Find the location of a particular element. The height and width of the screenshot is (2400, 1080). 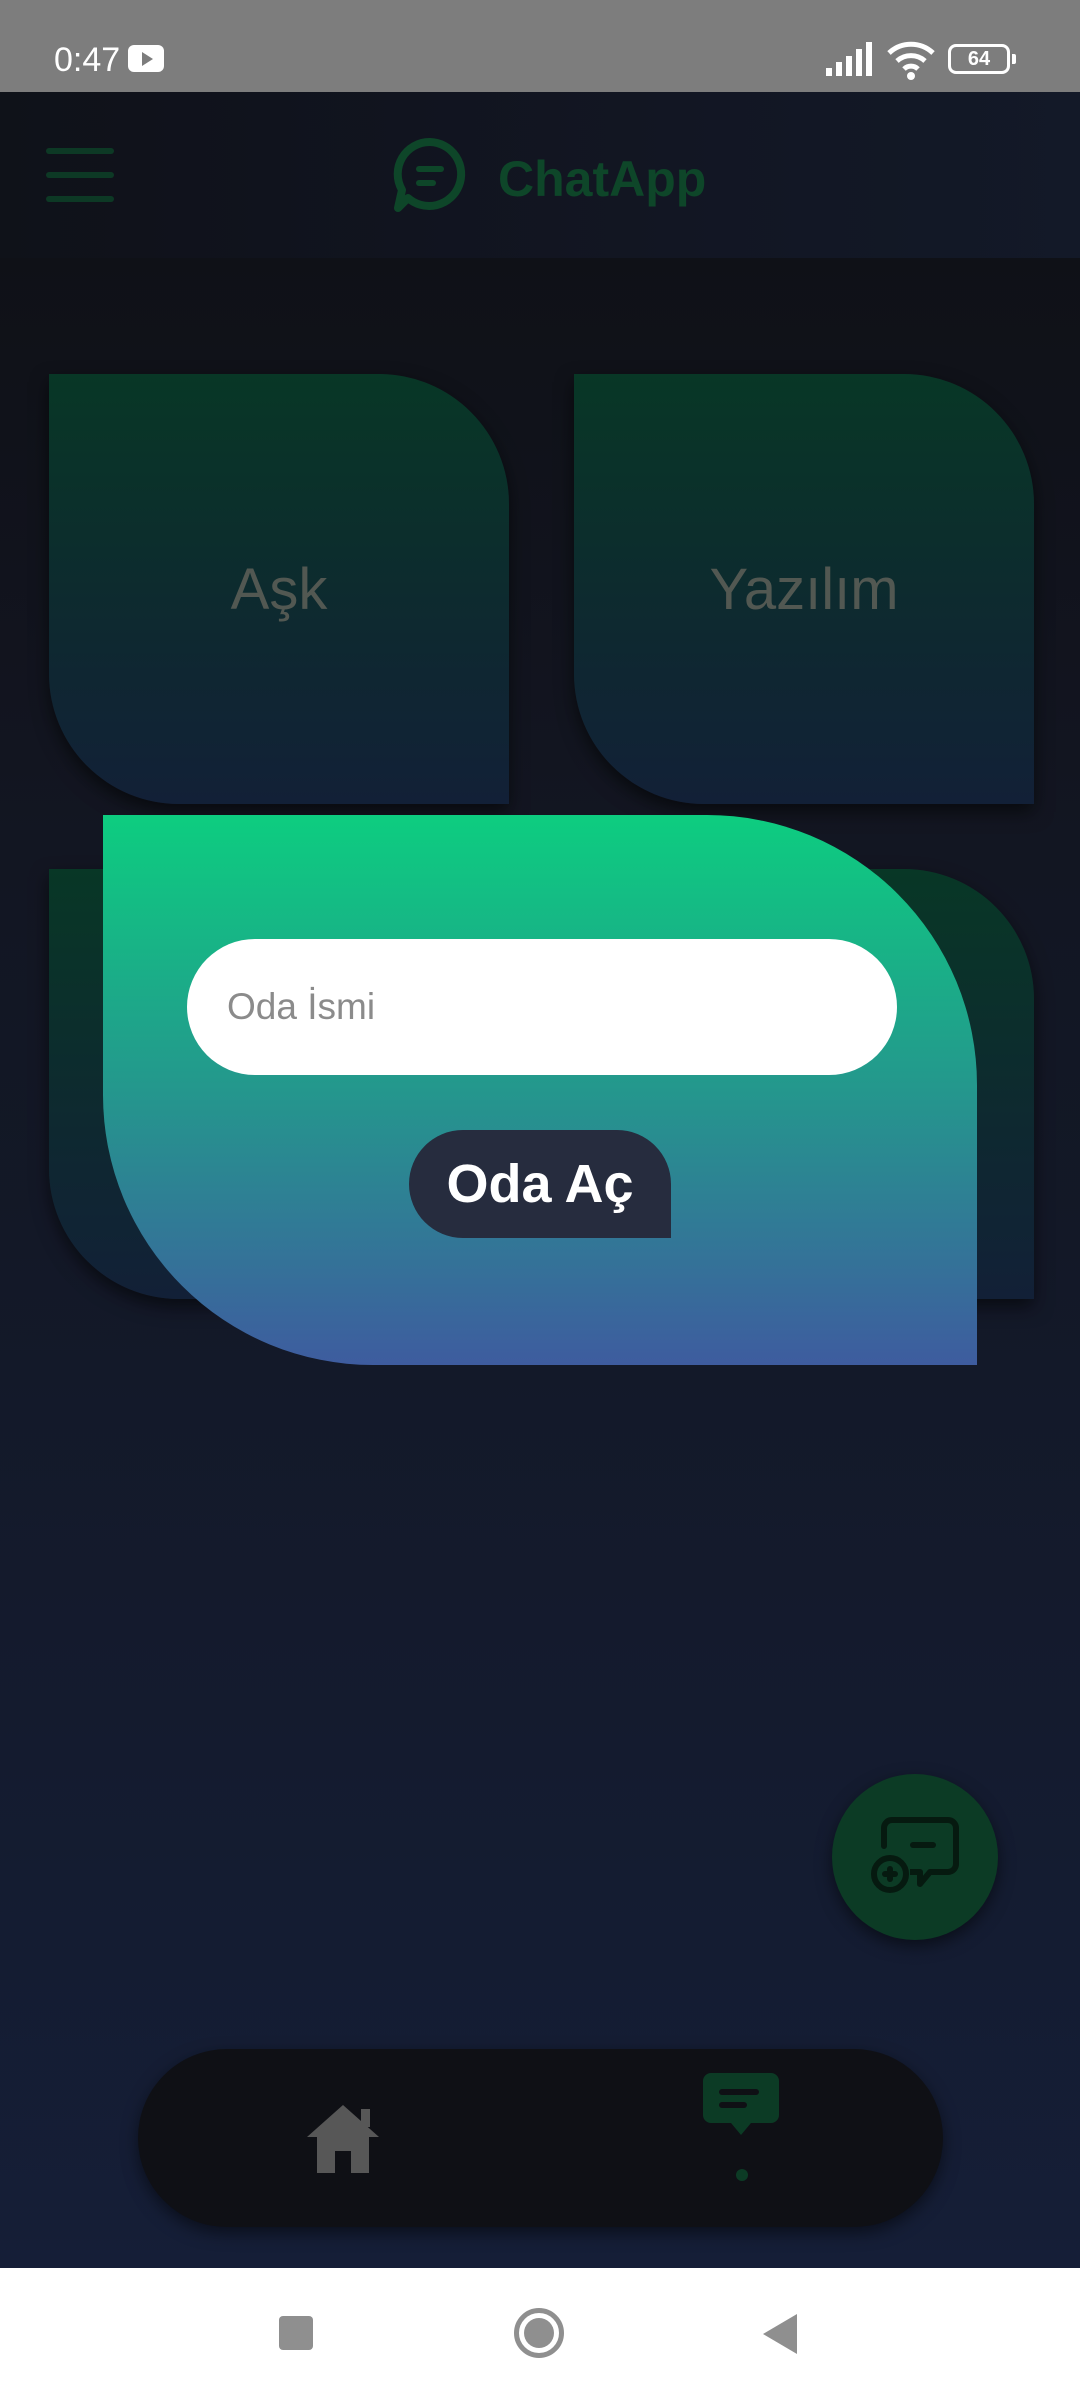

room-name-input is located at coordinates (542, 1007).